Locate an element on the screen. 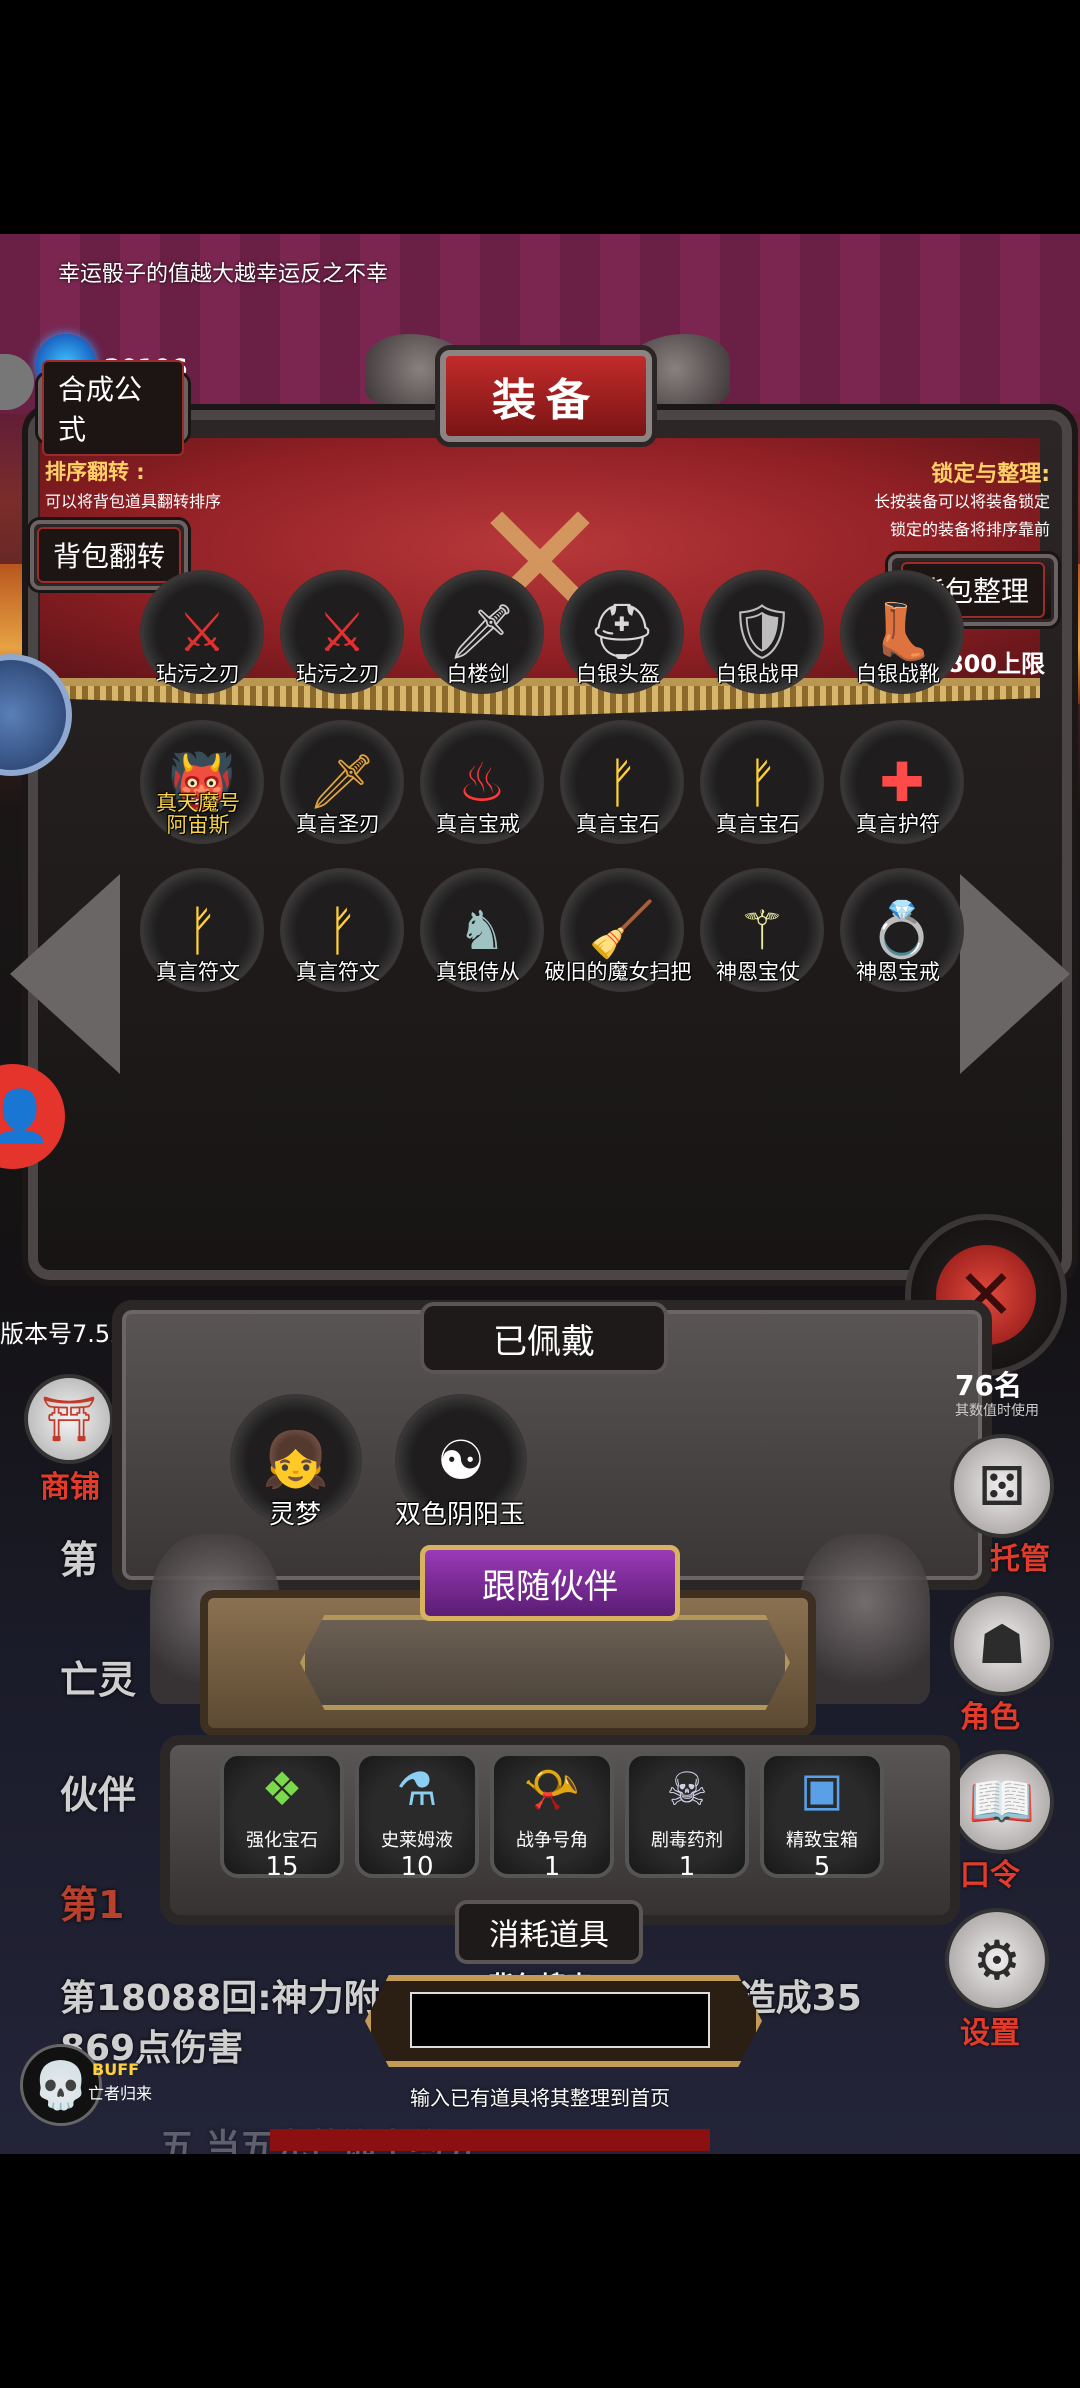  equipment-slot: 👹 真天魔号 阿宙斯 is located at coordinates (202, 795).